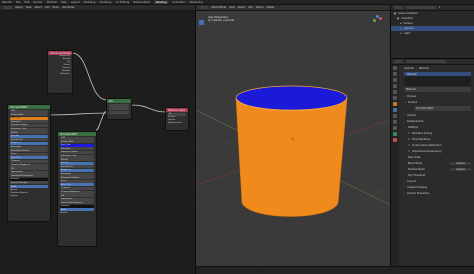 The image size is (474, 274). What do you see at coordinates (377, 44) in the screenshot?
I see `camera-view-icon` at bounding box center [377, 44].